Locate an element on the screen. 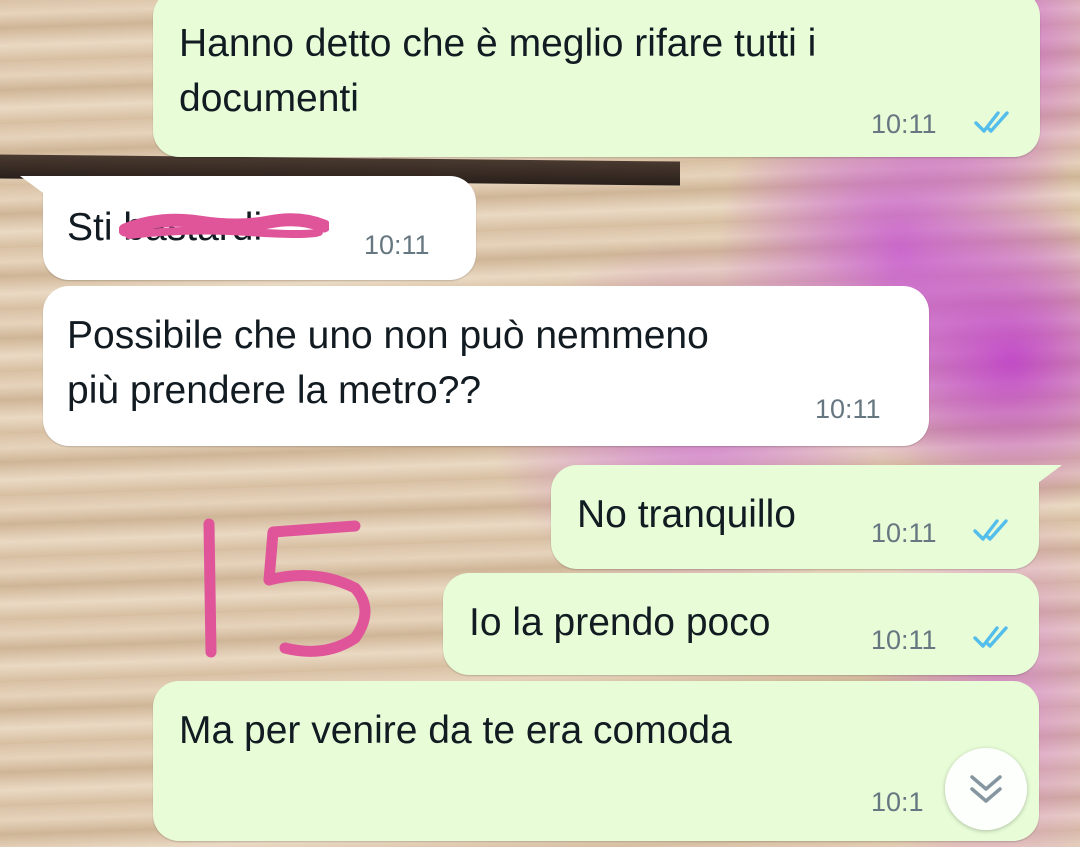 This screenshot has height=847, width=1080. message-bubble-outgoing: No tranquillo 10:11 is located at coordinates (795, 517).